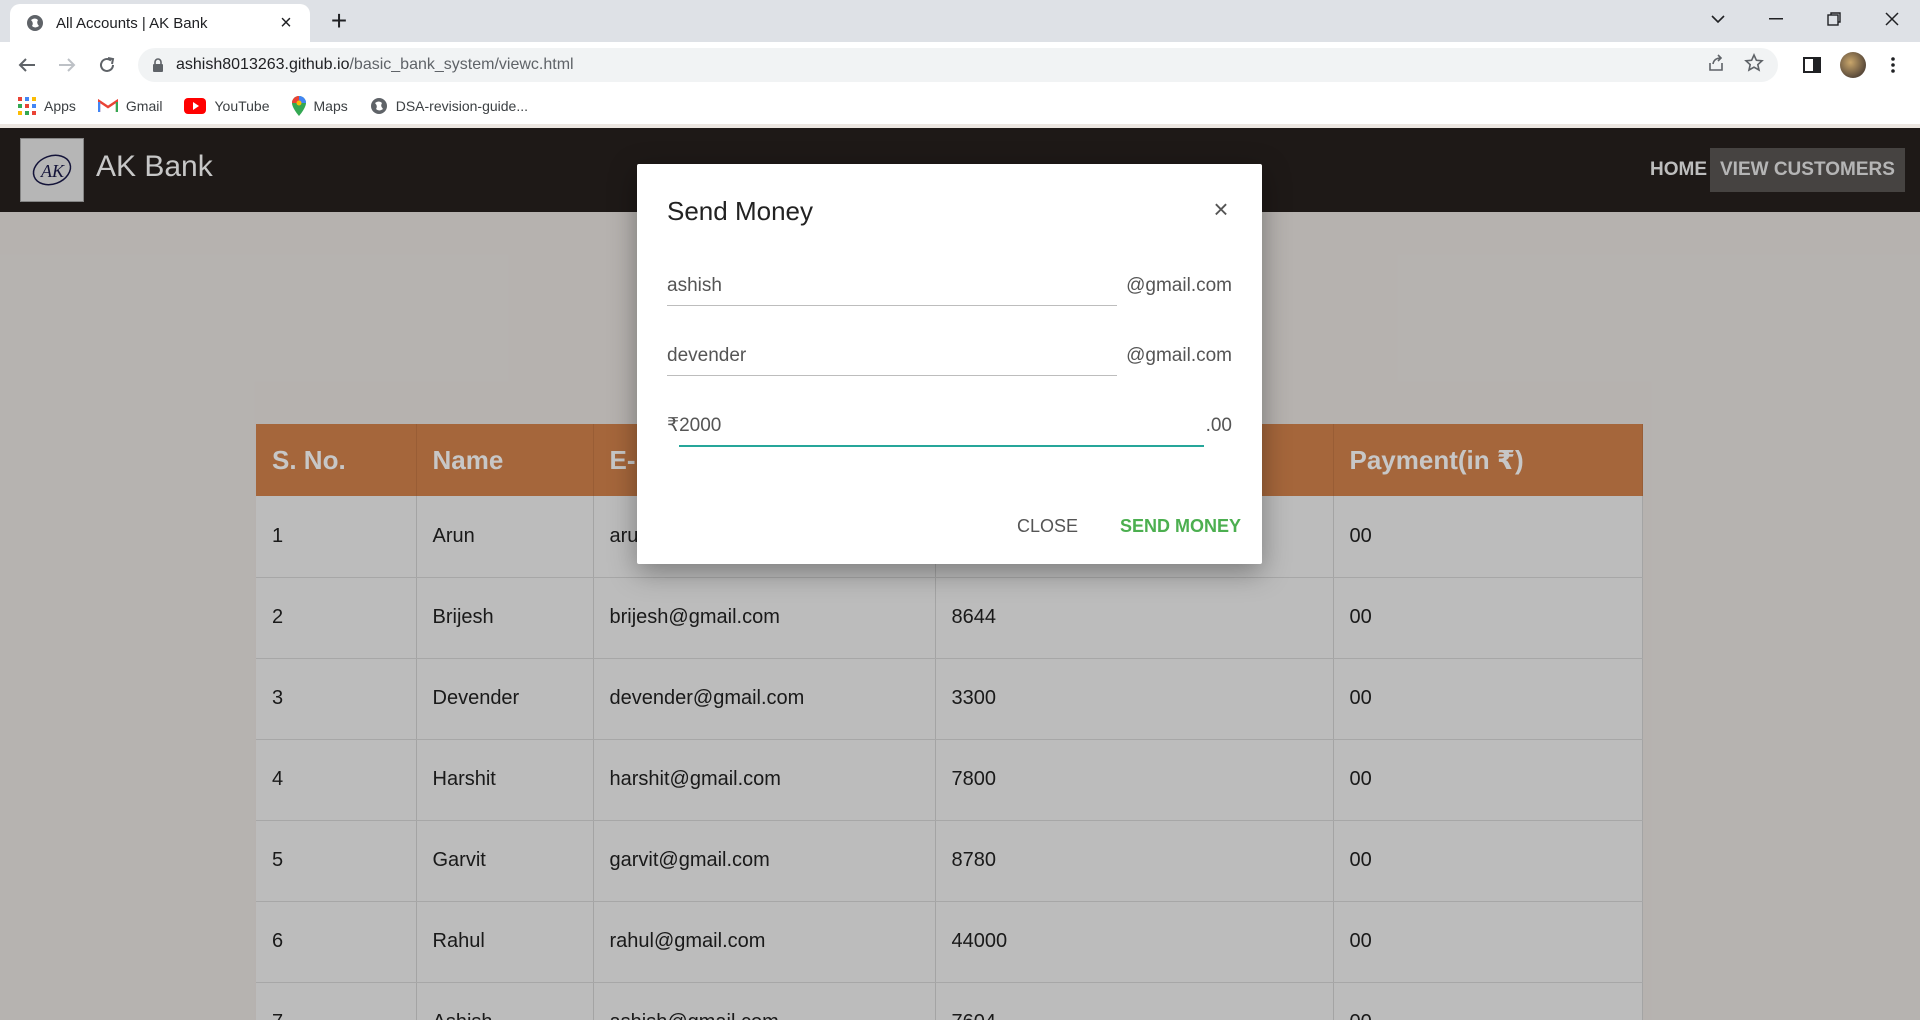 Image resolution: width=1920 pixels, height=1020 pixels. What do you see at coordinates (1218, 425) in the screenshot?
I see `amount-suffix: .00` at bounding box center [1218, 425].